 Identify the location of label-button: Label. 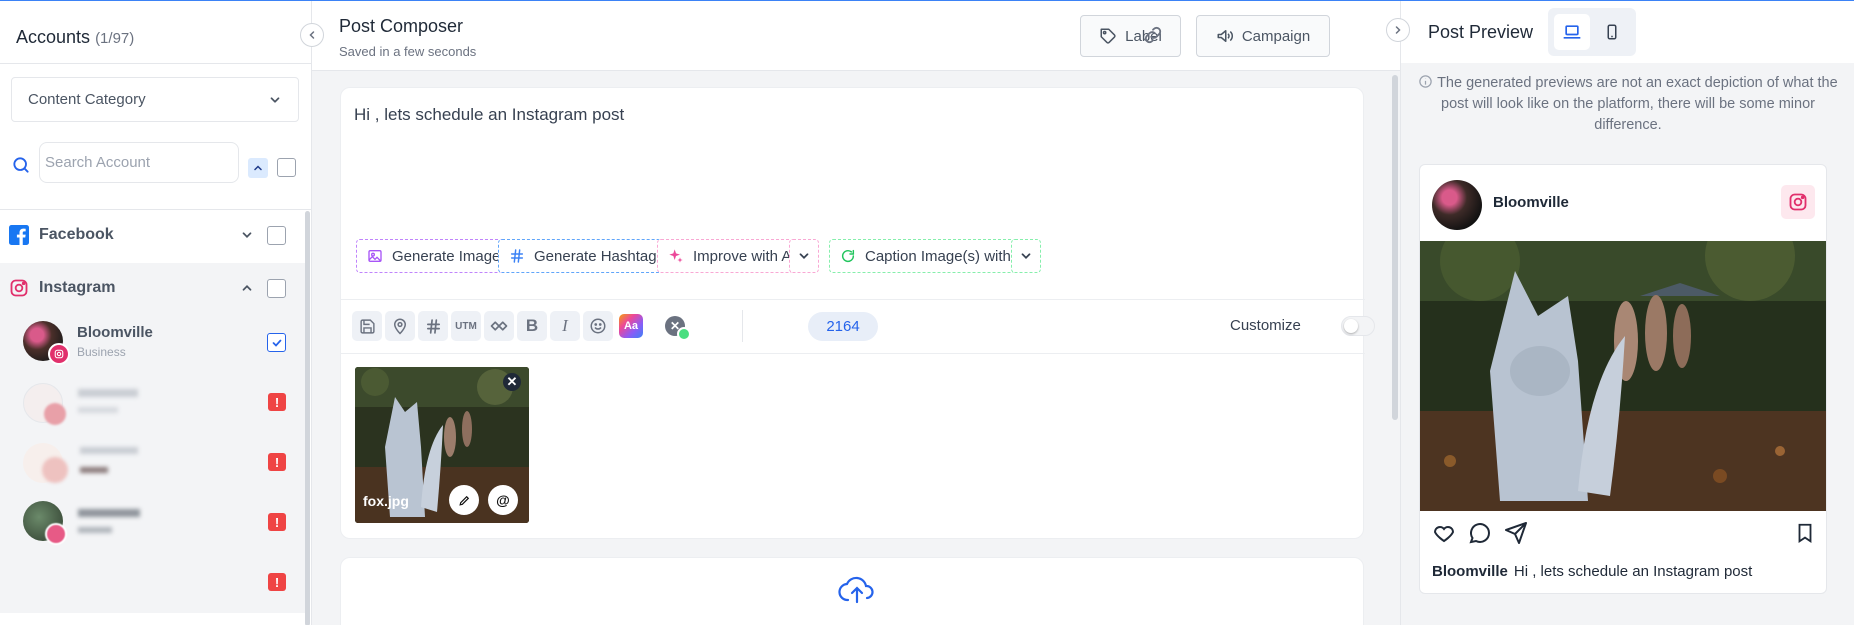
(1130, 36).